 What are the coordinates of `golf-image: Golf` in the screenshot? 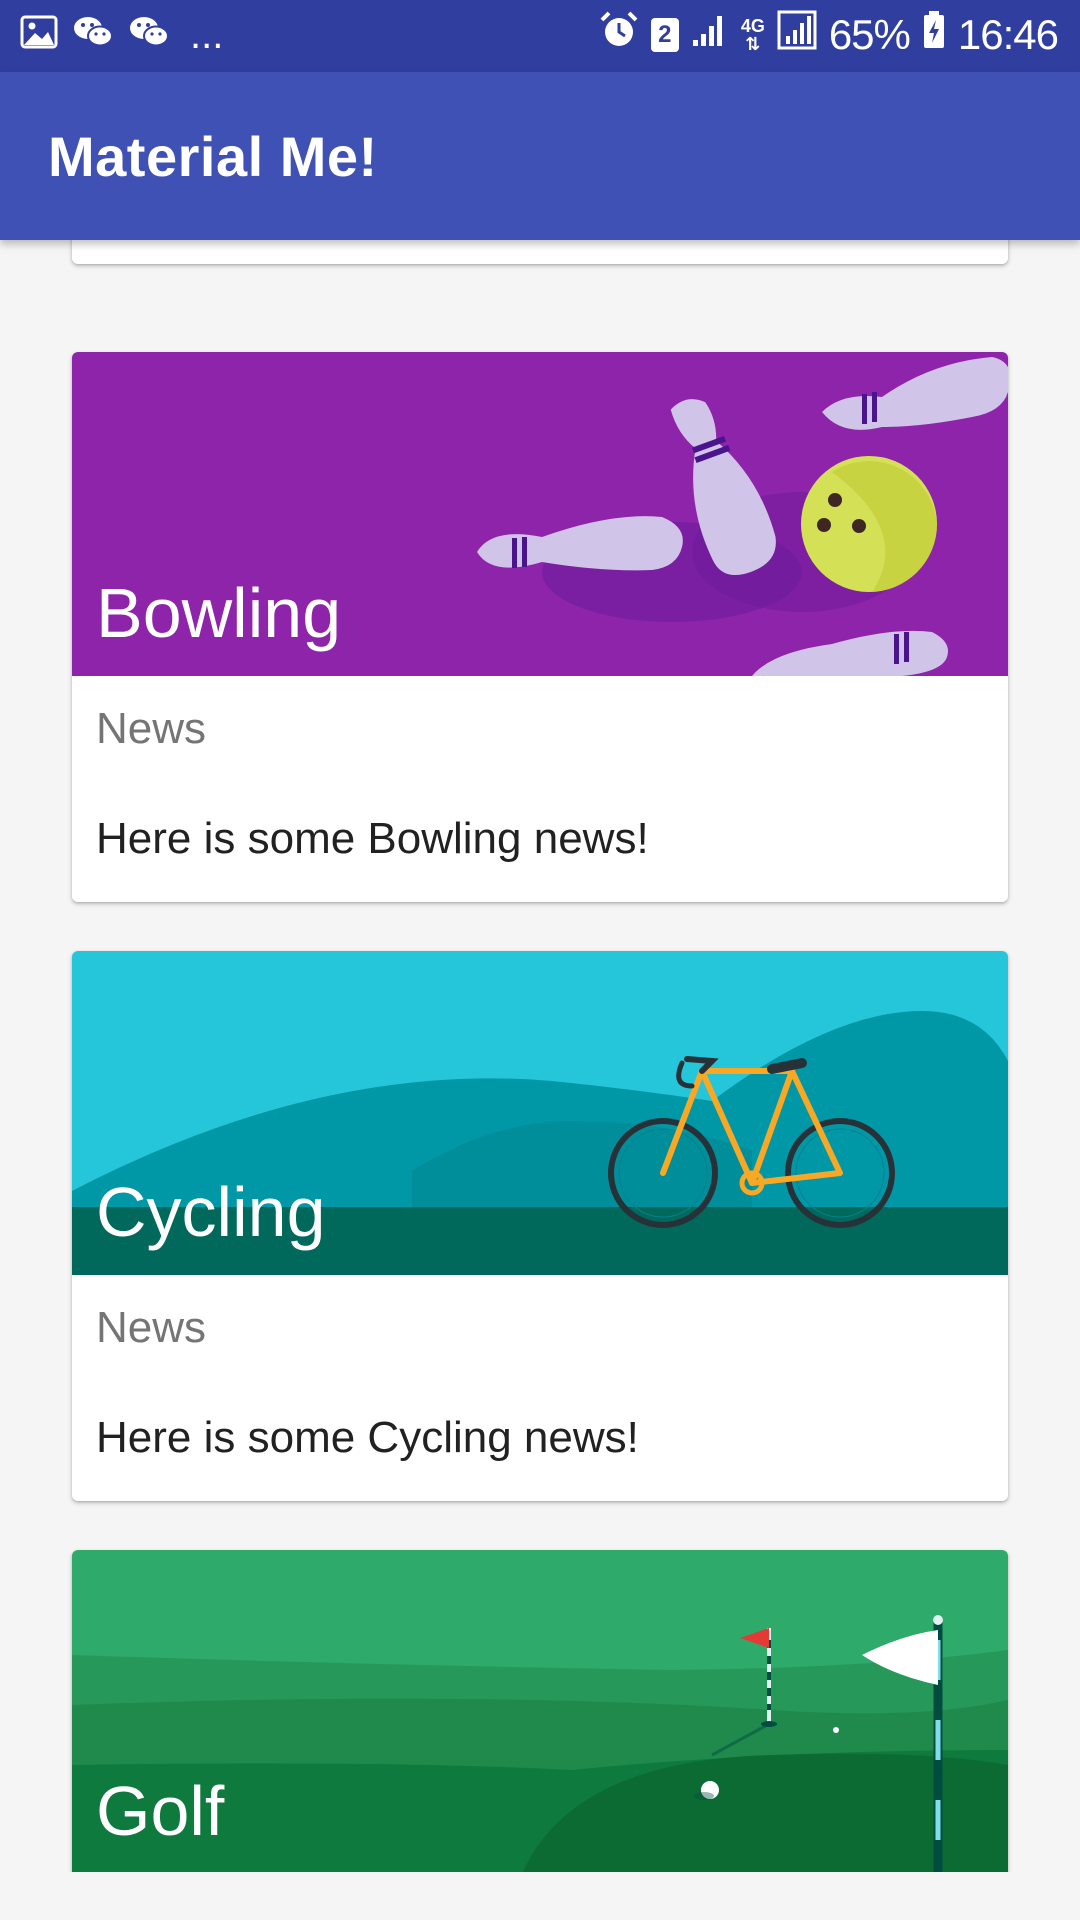 It's located at (540, 1711).